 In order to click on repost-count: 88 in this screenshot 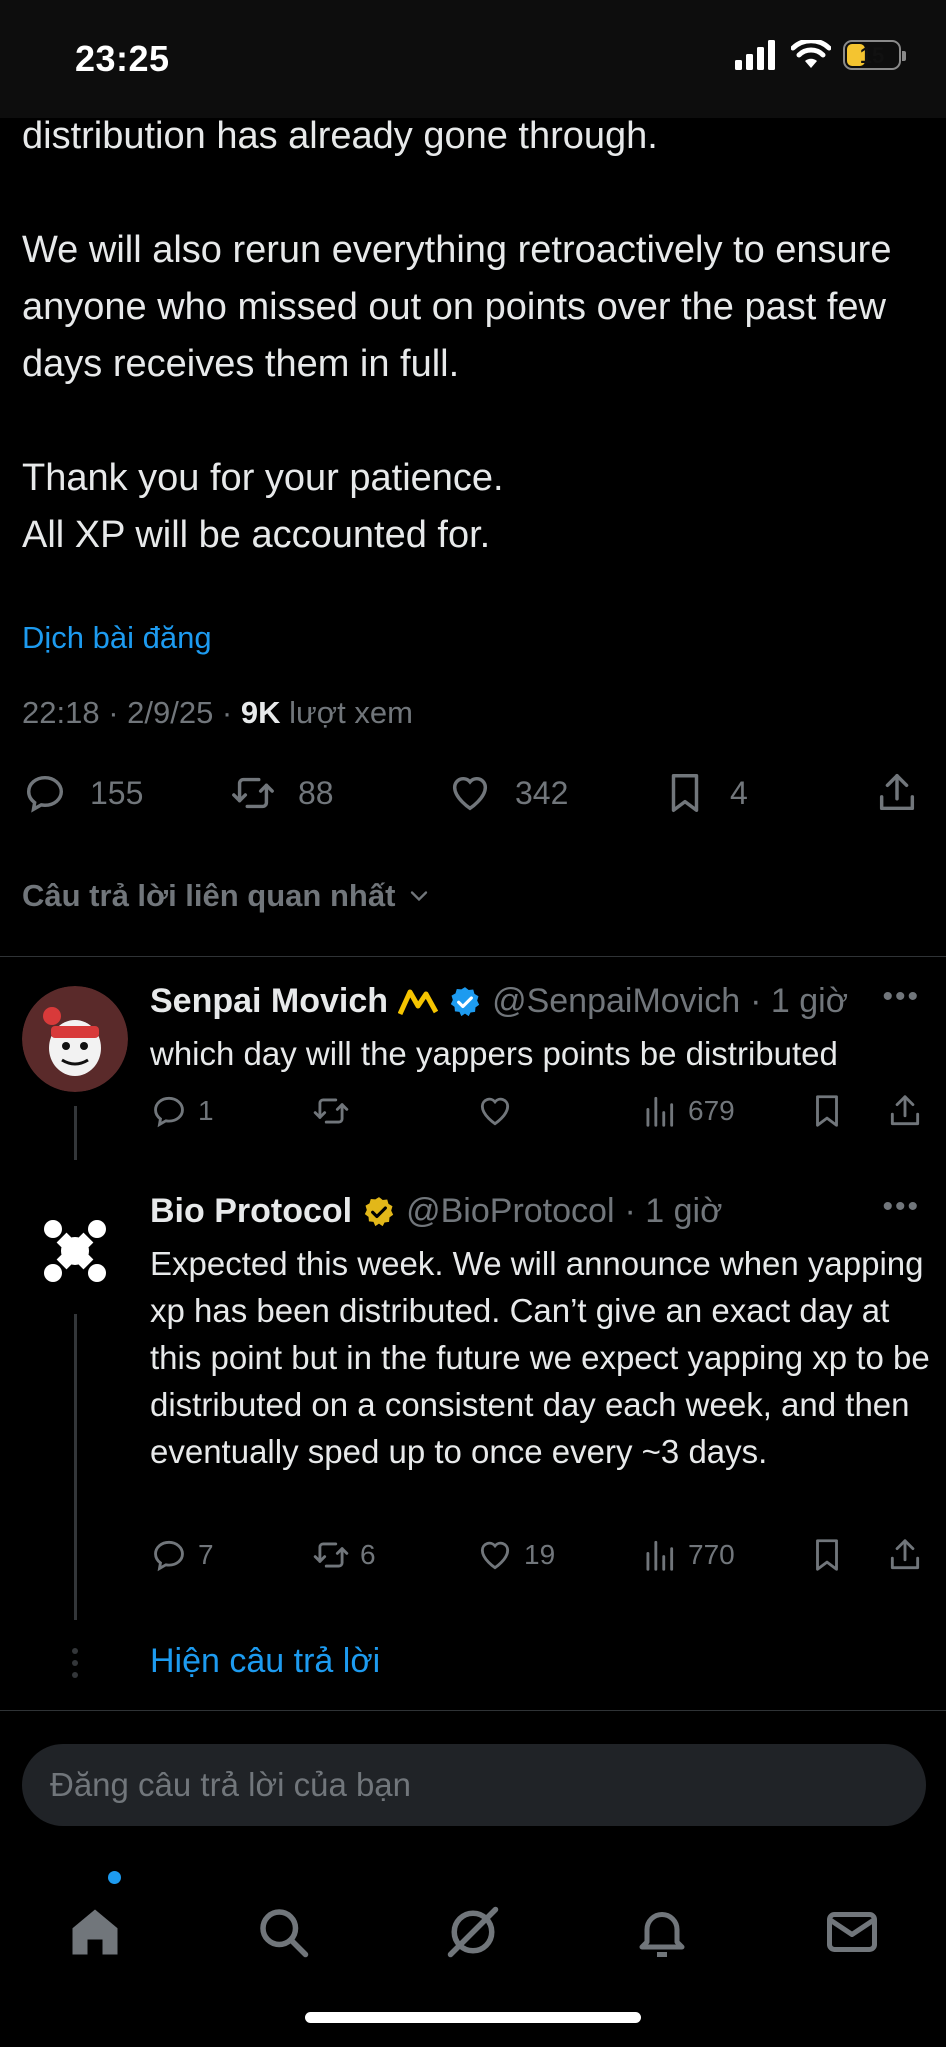, I will do `click(316, 792)`.